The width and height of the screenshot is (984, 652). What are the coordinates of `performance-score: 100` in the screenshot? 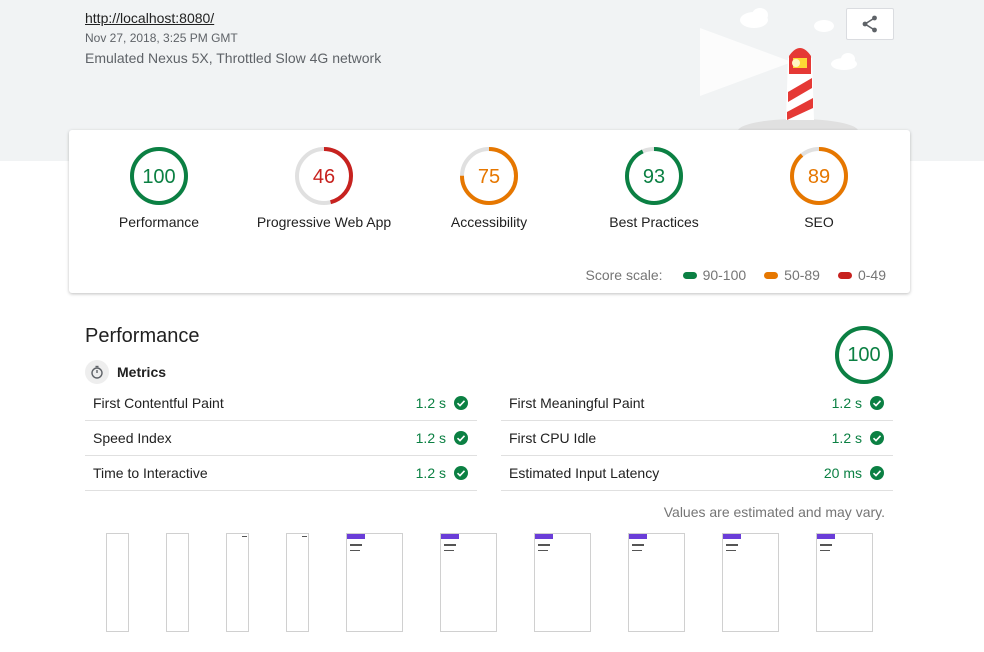 It's located at (158, 177).